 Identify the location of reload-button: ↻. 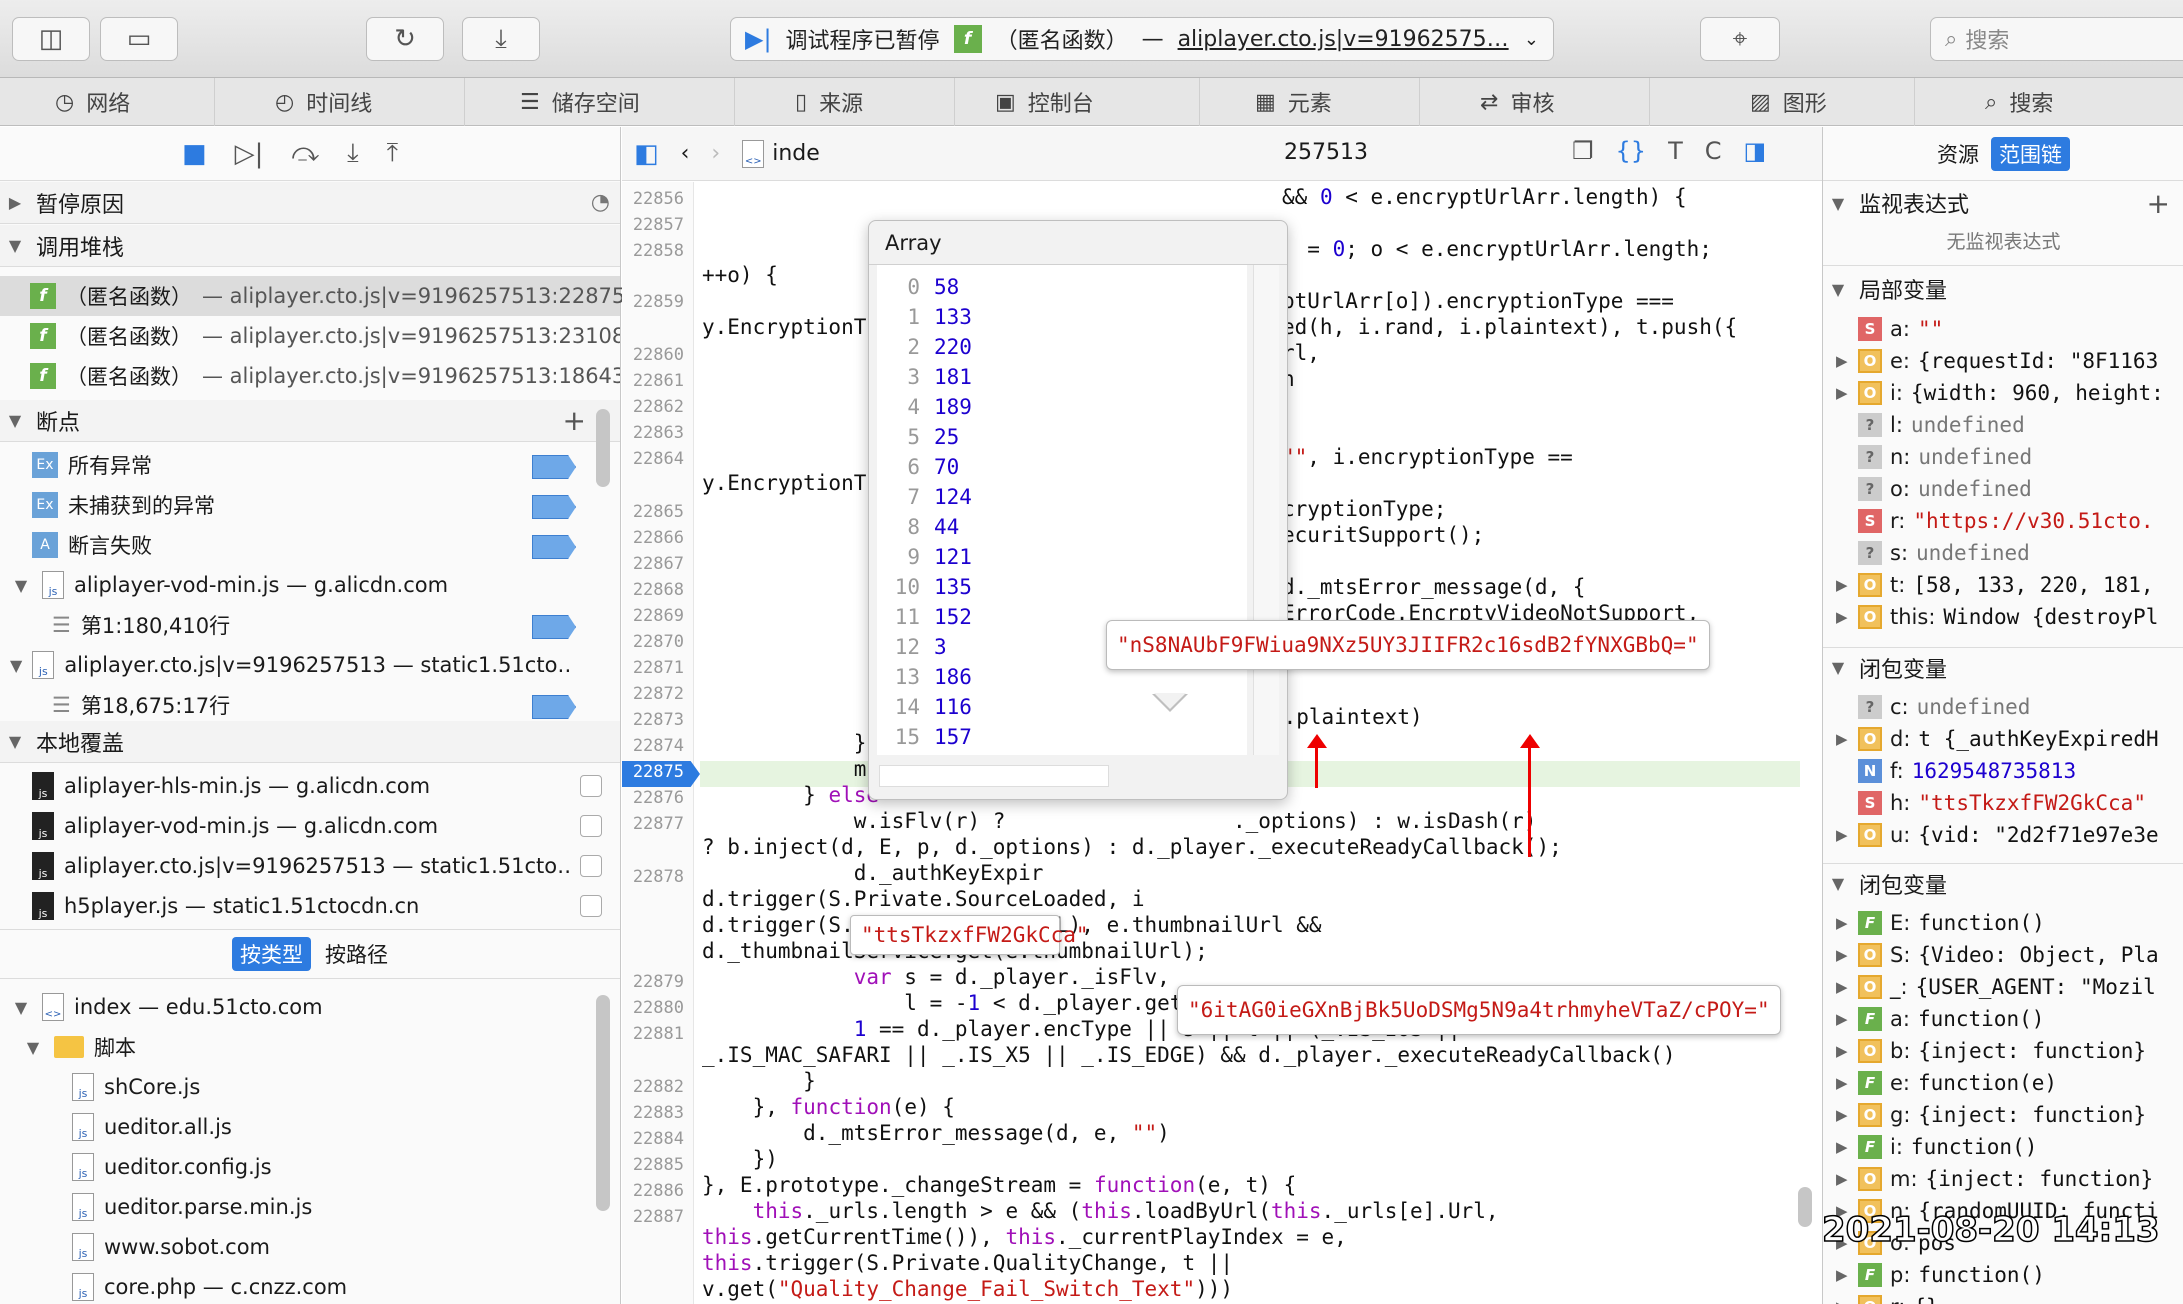
(405, 39).